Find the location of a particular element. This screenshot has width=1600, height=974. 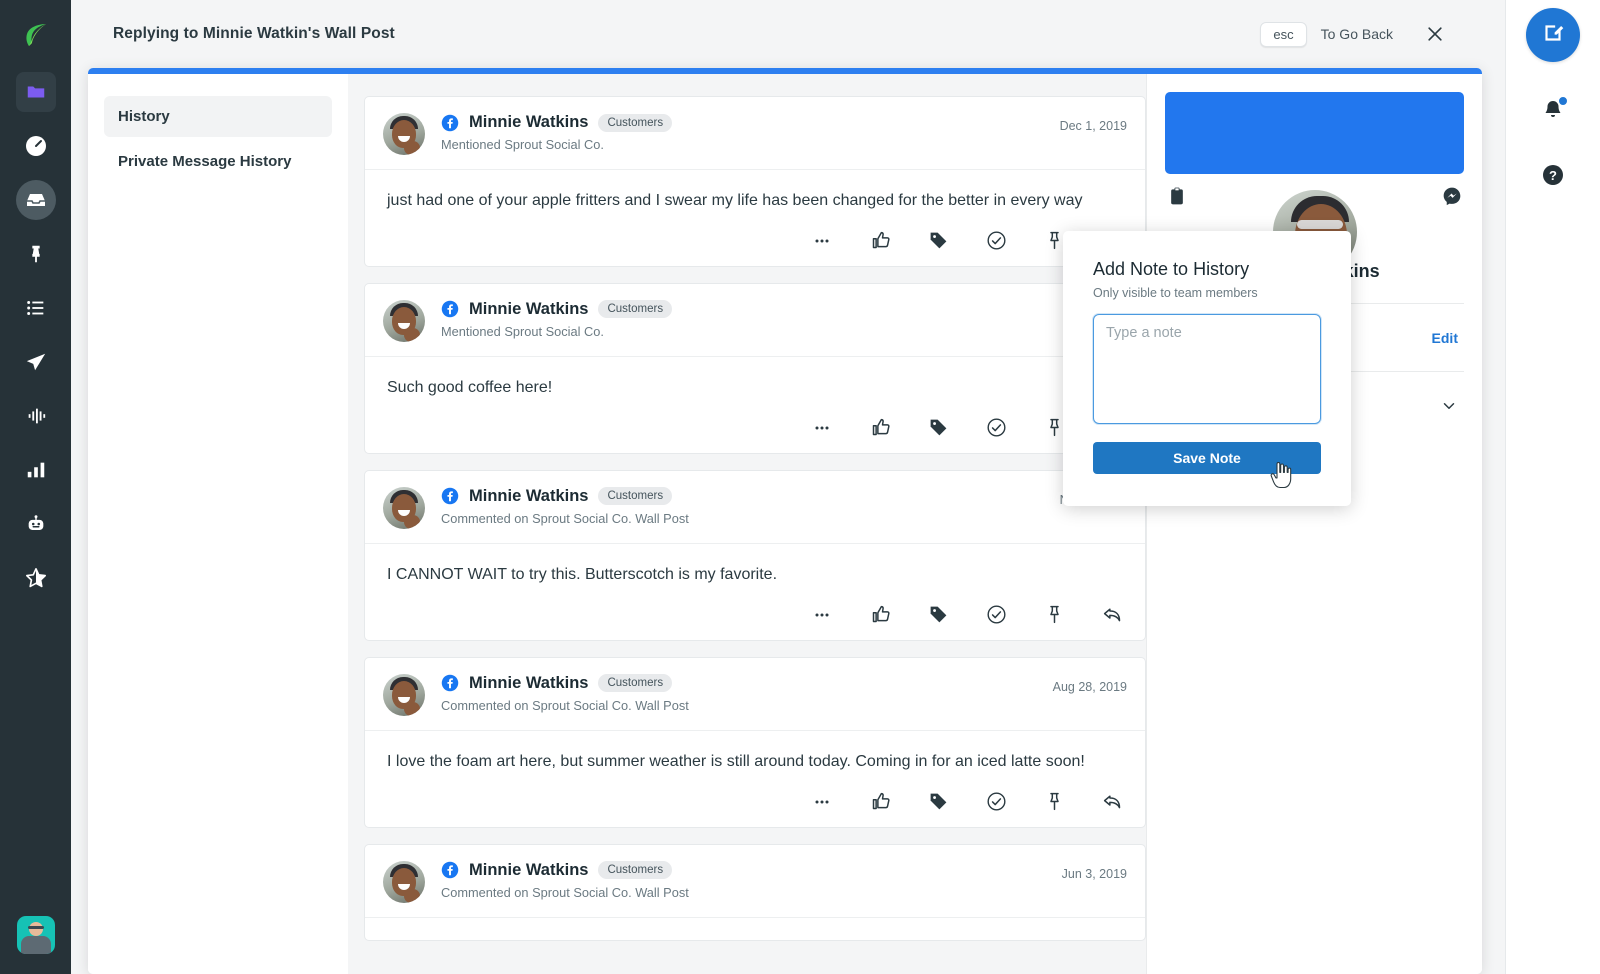

left-nav-rail is located at coordinates (35, 487).